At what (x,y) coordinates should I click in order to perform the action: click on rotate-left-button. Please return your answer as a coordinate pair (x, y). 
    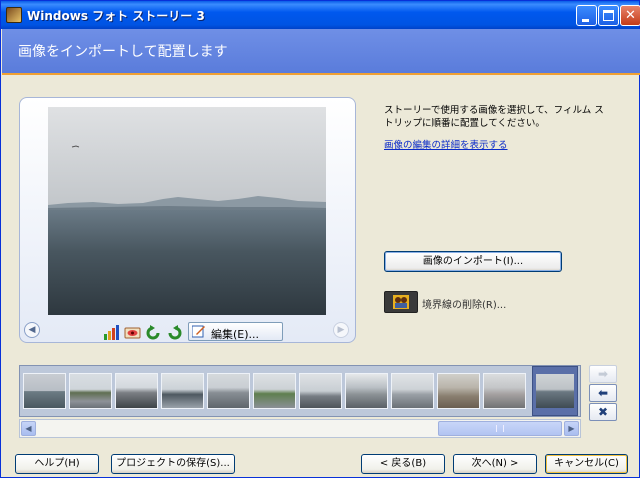
    Looking at the image, I should click on (152, 331).